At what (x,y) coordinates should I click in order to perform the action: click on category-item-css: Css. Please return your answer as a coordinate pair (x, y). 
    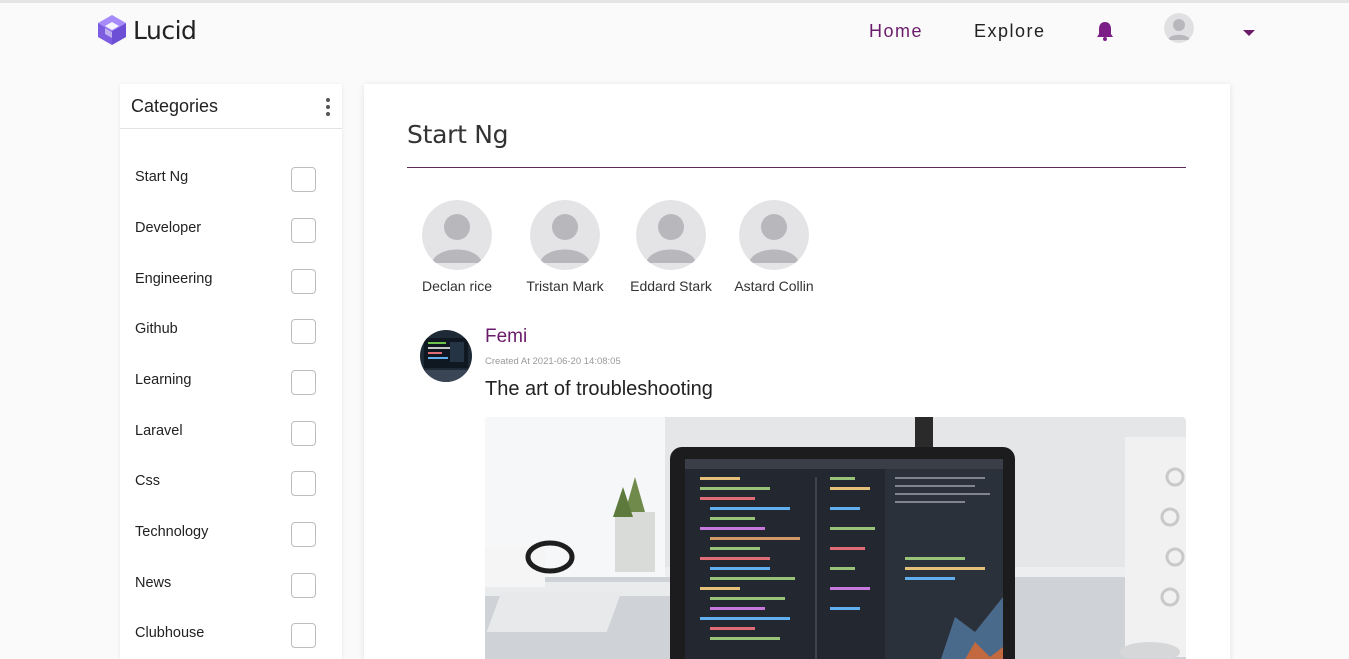
    Looking at the image, I should click on (231, 484).